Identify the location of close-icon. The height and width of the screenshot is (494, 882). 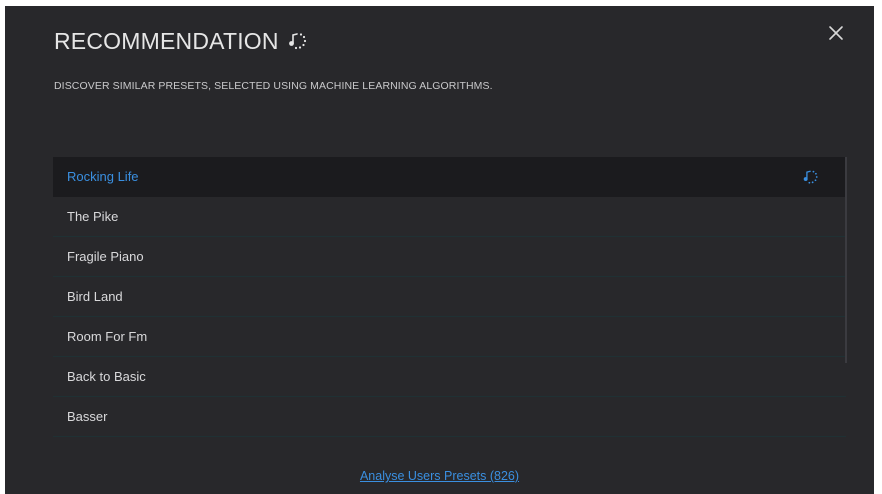
(836, 33).